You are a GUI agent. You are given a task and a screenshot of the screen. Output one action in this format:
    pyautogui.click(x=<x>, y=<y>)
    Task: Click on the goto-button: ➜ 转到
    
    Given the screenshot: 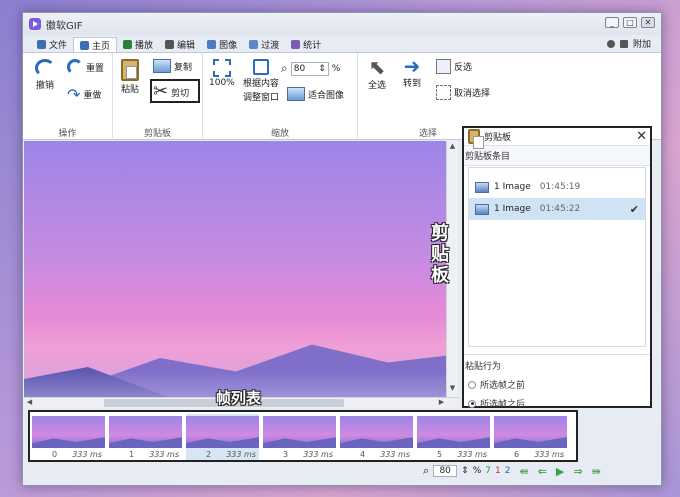 What is the action you would take?
    pyautogui.click(x=412, y=72)
    